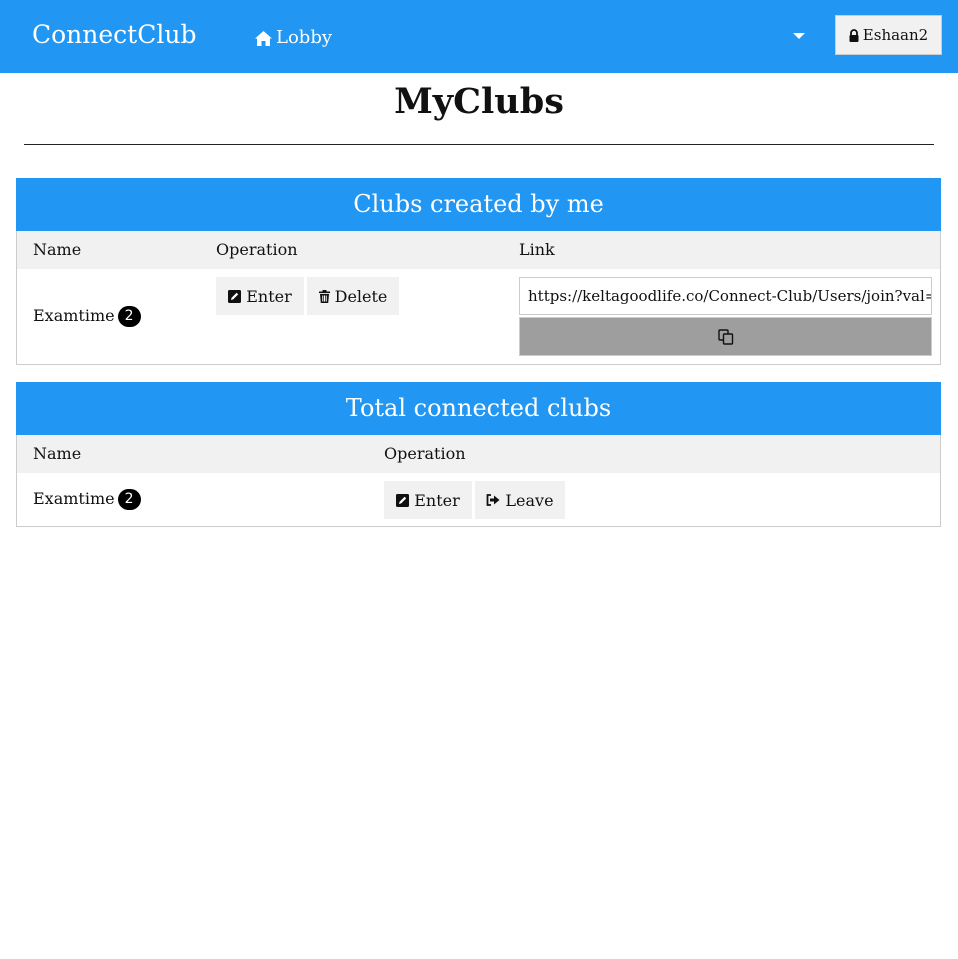 This screenshot has width=958, height=959. I want to click on nav-lobby-label: Lobby, so click(304, 37).